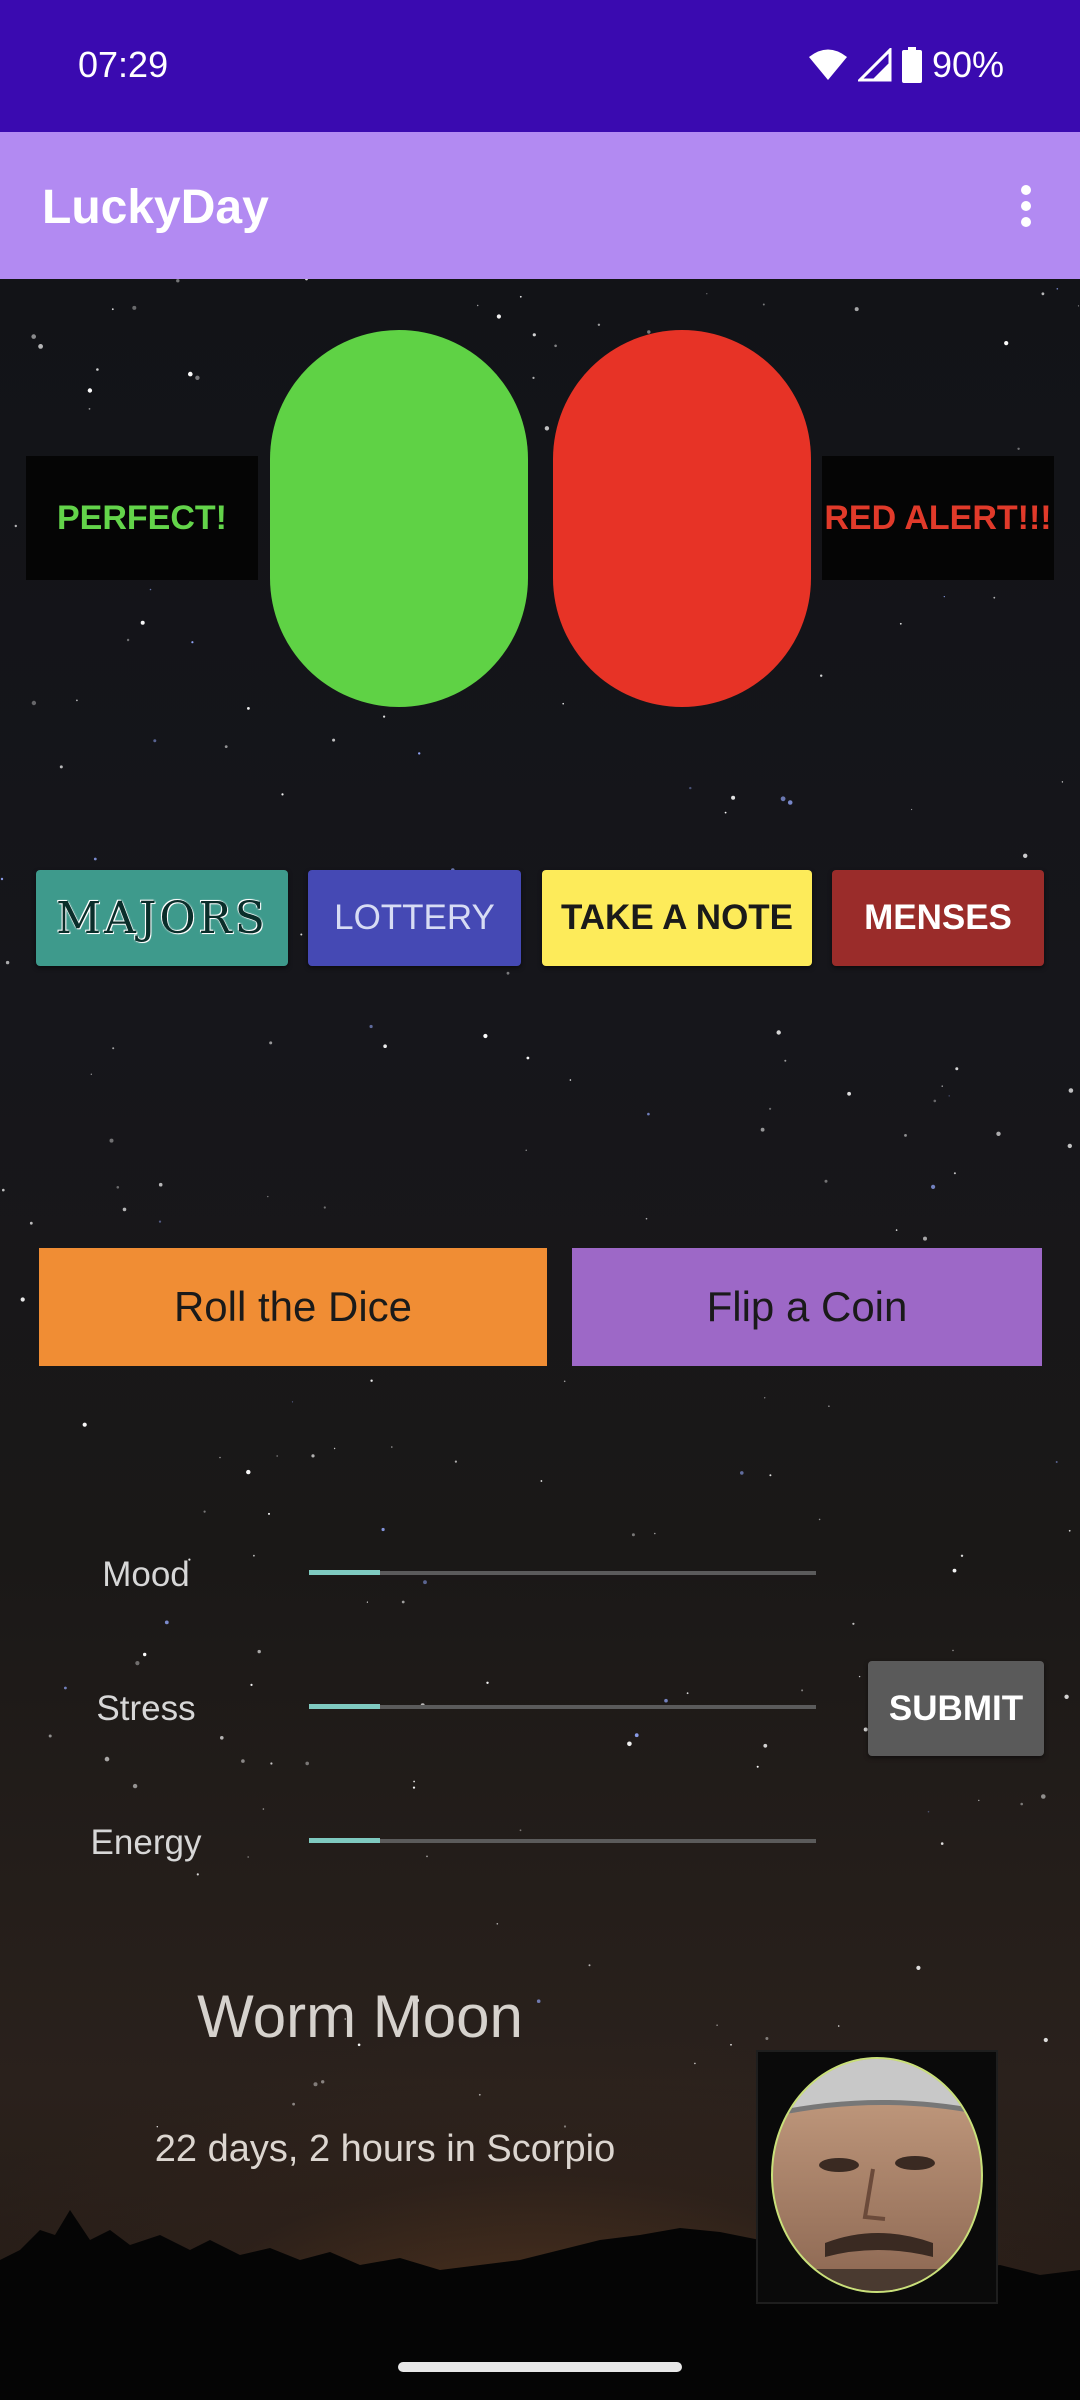  Describe the element at coordinates (385, 2149) in the screenshot. I see `moon-sign-duration: 22 days, 2 hours in Scorpio` at that location.